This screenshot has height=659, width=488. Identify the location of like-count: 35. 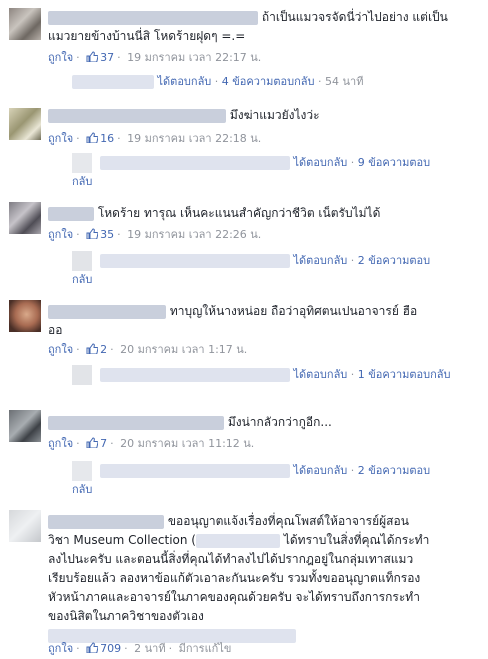
(107, 234).